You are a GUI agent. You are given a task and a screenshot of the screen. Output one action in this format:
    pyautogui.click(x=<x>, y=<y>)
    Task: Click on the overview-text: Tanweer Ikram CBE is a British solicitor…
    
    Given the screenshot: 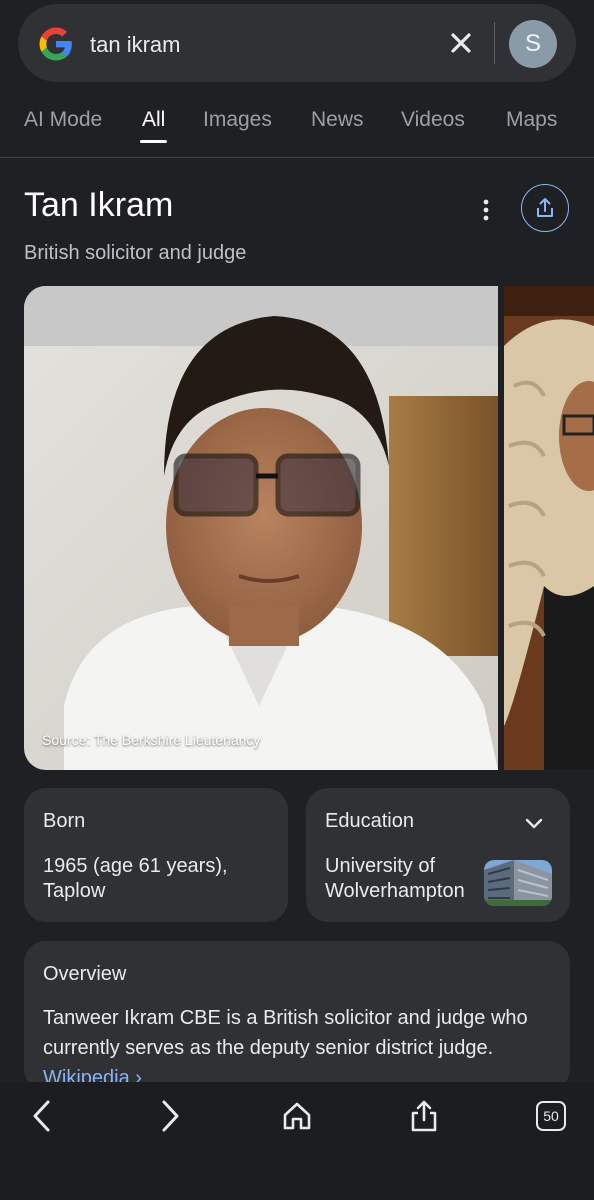 What is the action you would take?
    pyautogui.click(x=293, y=1047)
    